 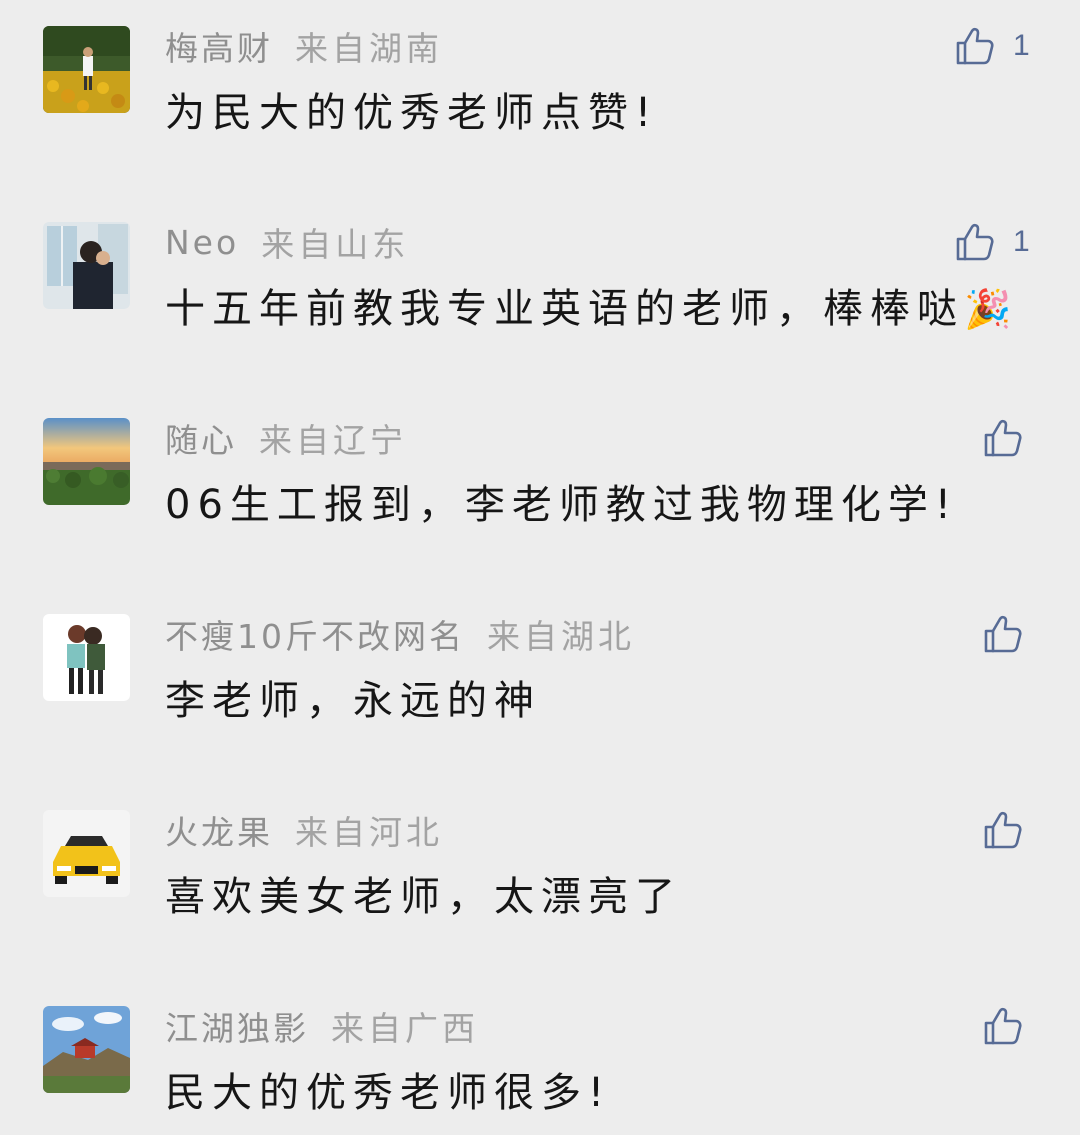 I want to click on comment-text: 民大的优秀老师很多!, so click(x=388, y=1093).